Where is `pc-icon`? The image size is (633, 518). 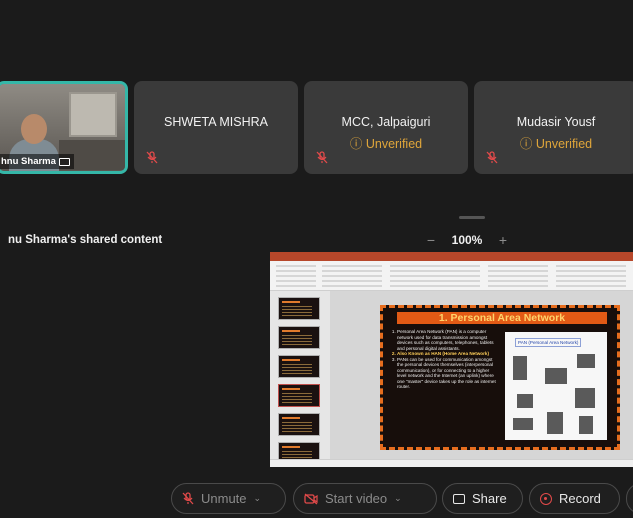 pc-icon is located at coordinates (585, 398).